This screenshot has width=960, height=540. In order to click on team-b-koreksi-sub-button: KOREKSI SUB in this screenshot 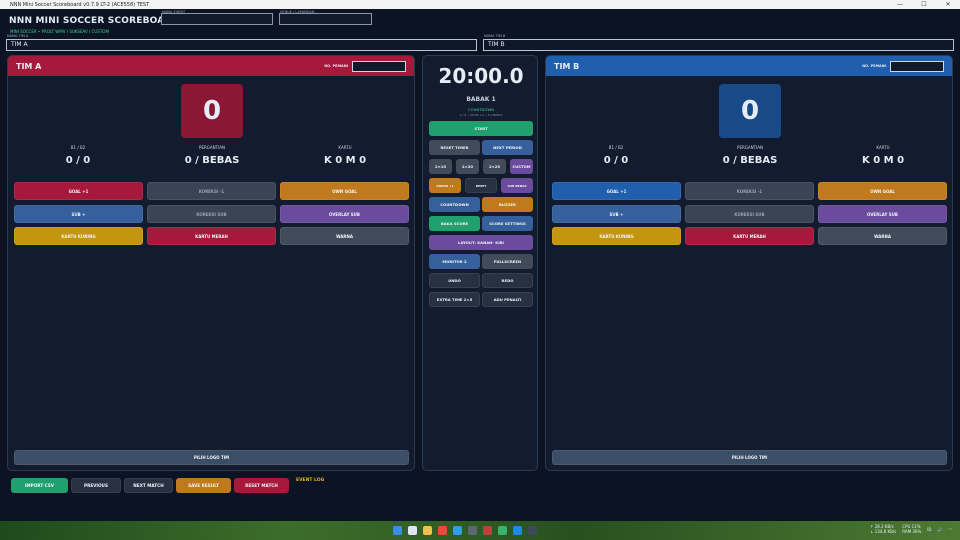, I will do `click(749, 214)`.